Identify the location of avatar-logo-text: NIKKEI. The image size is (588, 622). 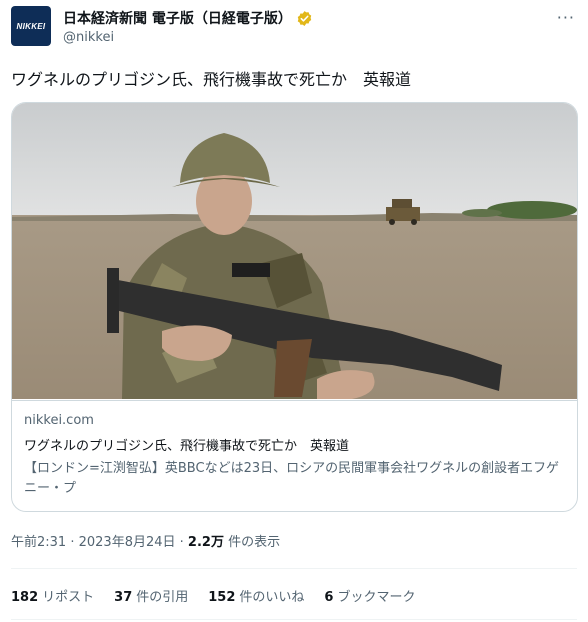
(31, 26).